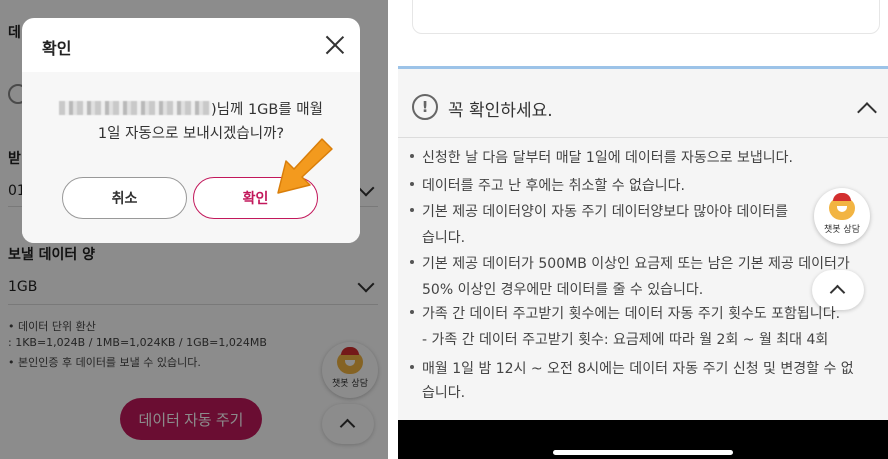 This screenshot has width=888, height=459. What do you see at coordinates (191, 45) in the screenshot?
I see `dialog-header: 확인` at bounding box center [191, 45].